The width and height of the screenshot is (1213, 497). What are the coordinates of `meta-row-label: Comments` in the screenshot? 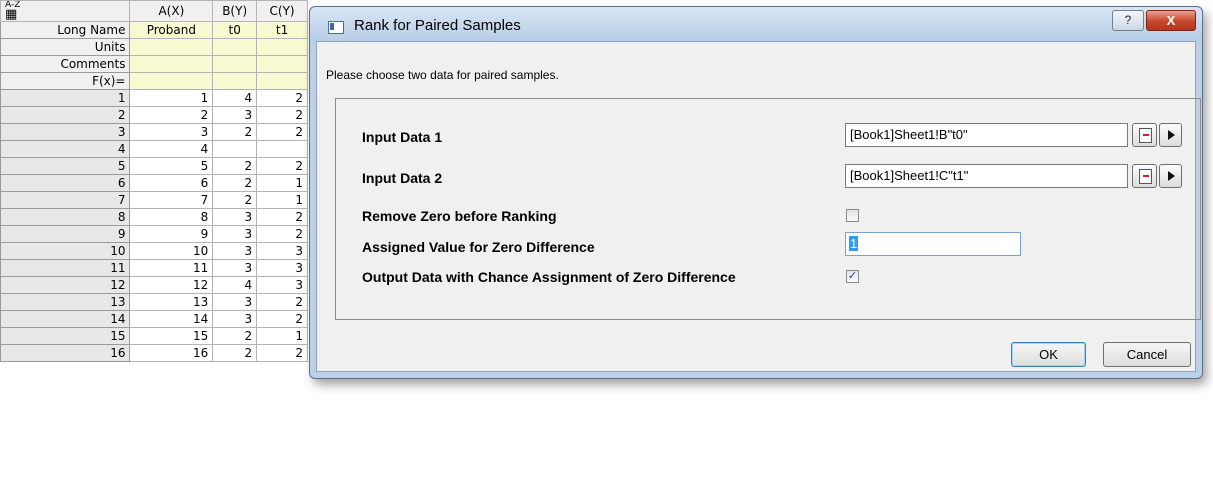 It's located at (65, 64).